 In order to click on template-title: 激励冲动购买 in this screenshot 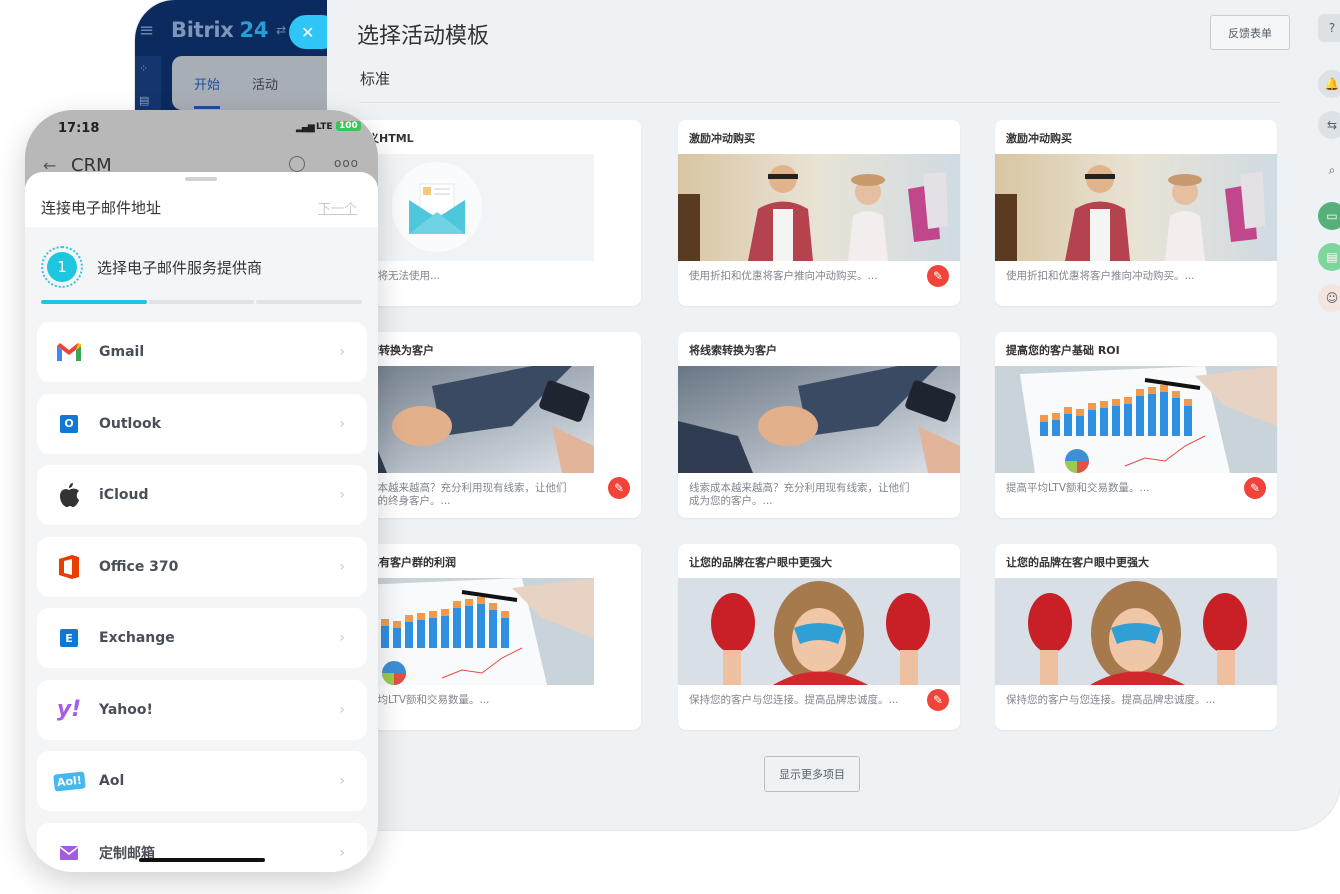, I will do `click(722, 138)`.